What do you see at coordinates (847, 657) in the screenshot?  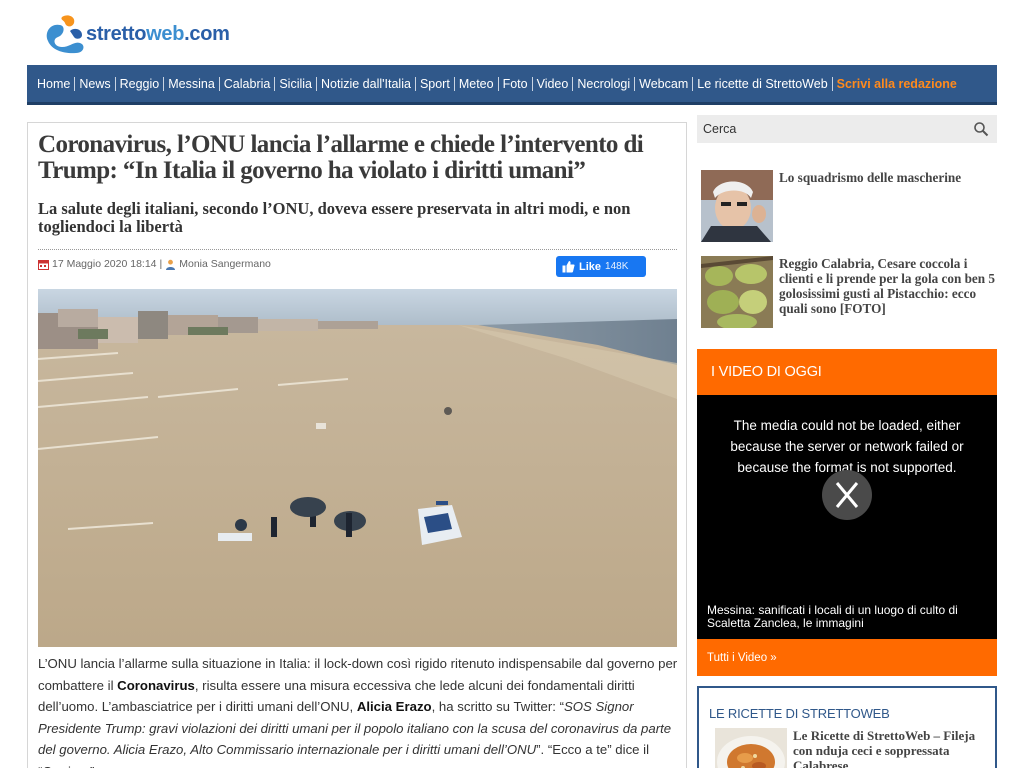 I see `video-widget-footer: Tutti i Video »` at bounding box center [847, 657].